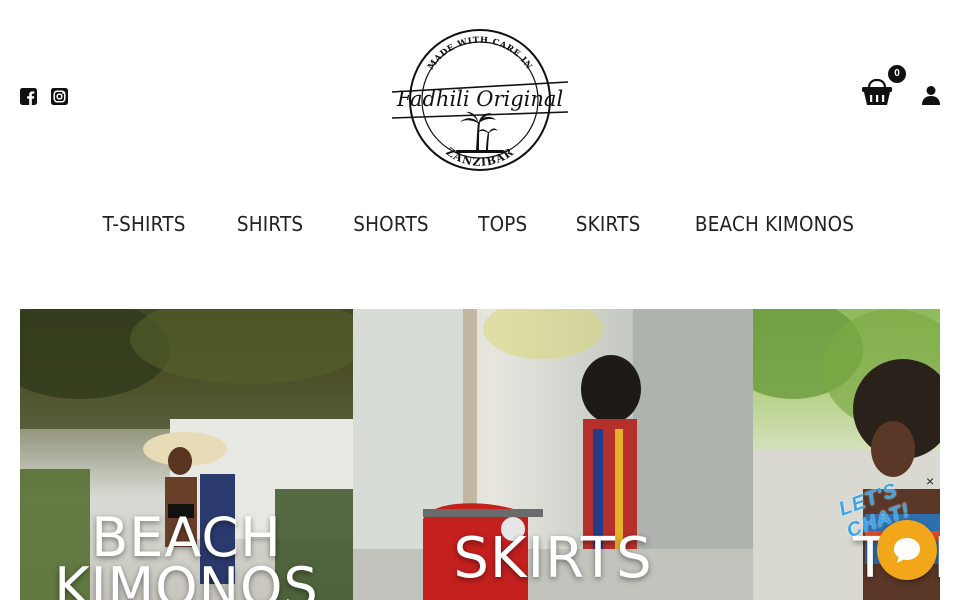  Describe the element at coordinates (44, 96) in the screenshot. I see `social-links` at that location.